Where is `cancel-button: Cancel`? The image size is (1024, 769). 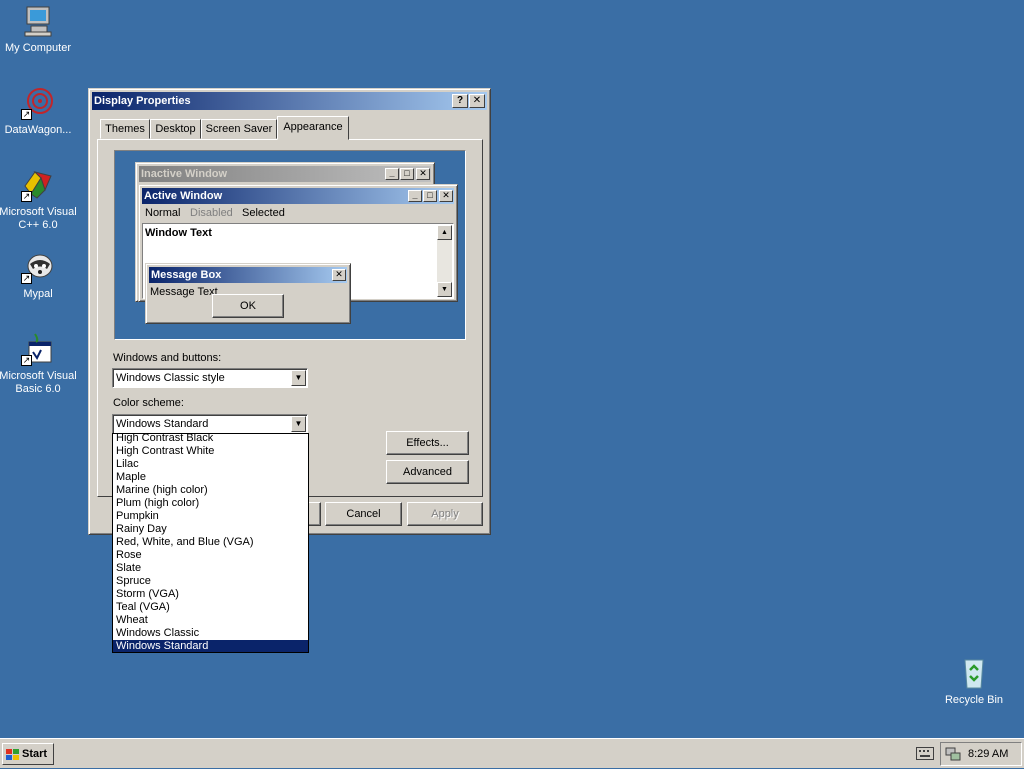 cancel-button: Cancel is located at coordinates (363, 514).